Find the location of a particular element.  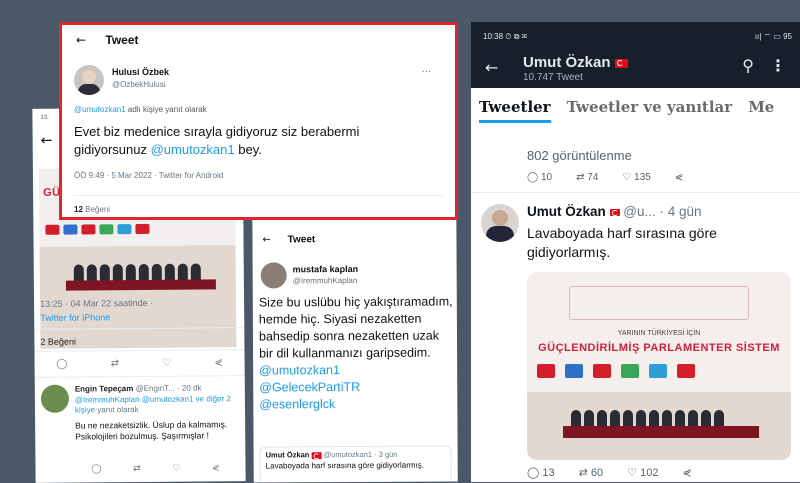

likes-label: Beğeni is located at coordinates (96, 209).